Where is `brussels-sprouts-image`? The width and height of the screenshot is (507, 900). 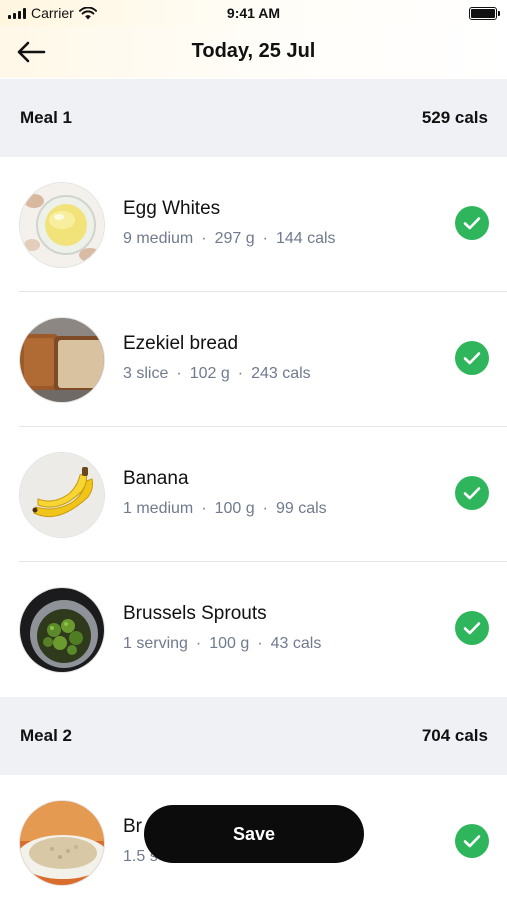 brussels-sprouts-image is located at coordinates (62, 630).